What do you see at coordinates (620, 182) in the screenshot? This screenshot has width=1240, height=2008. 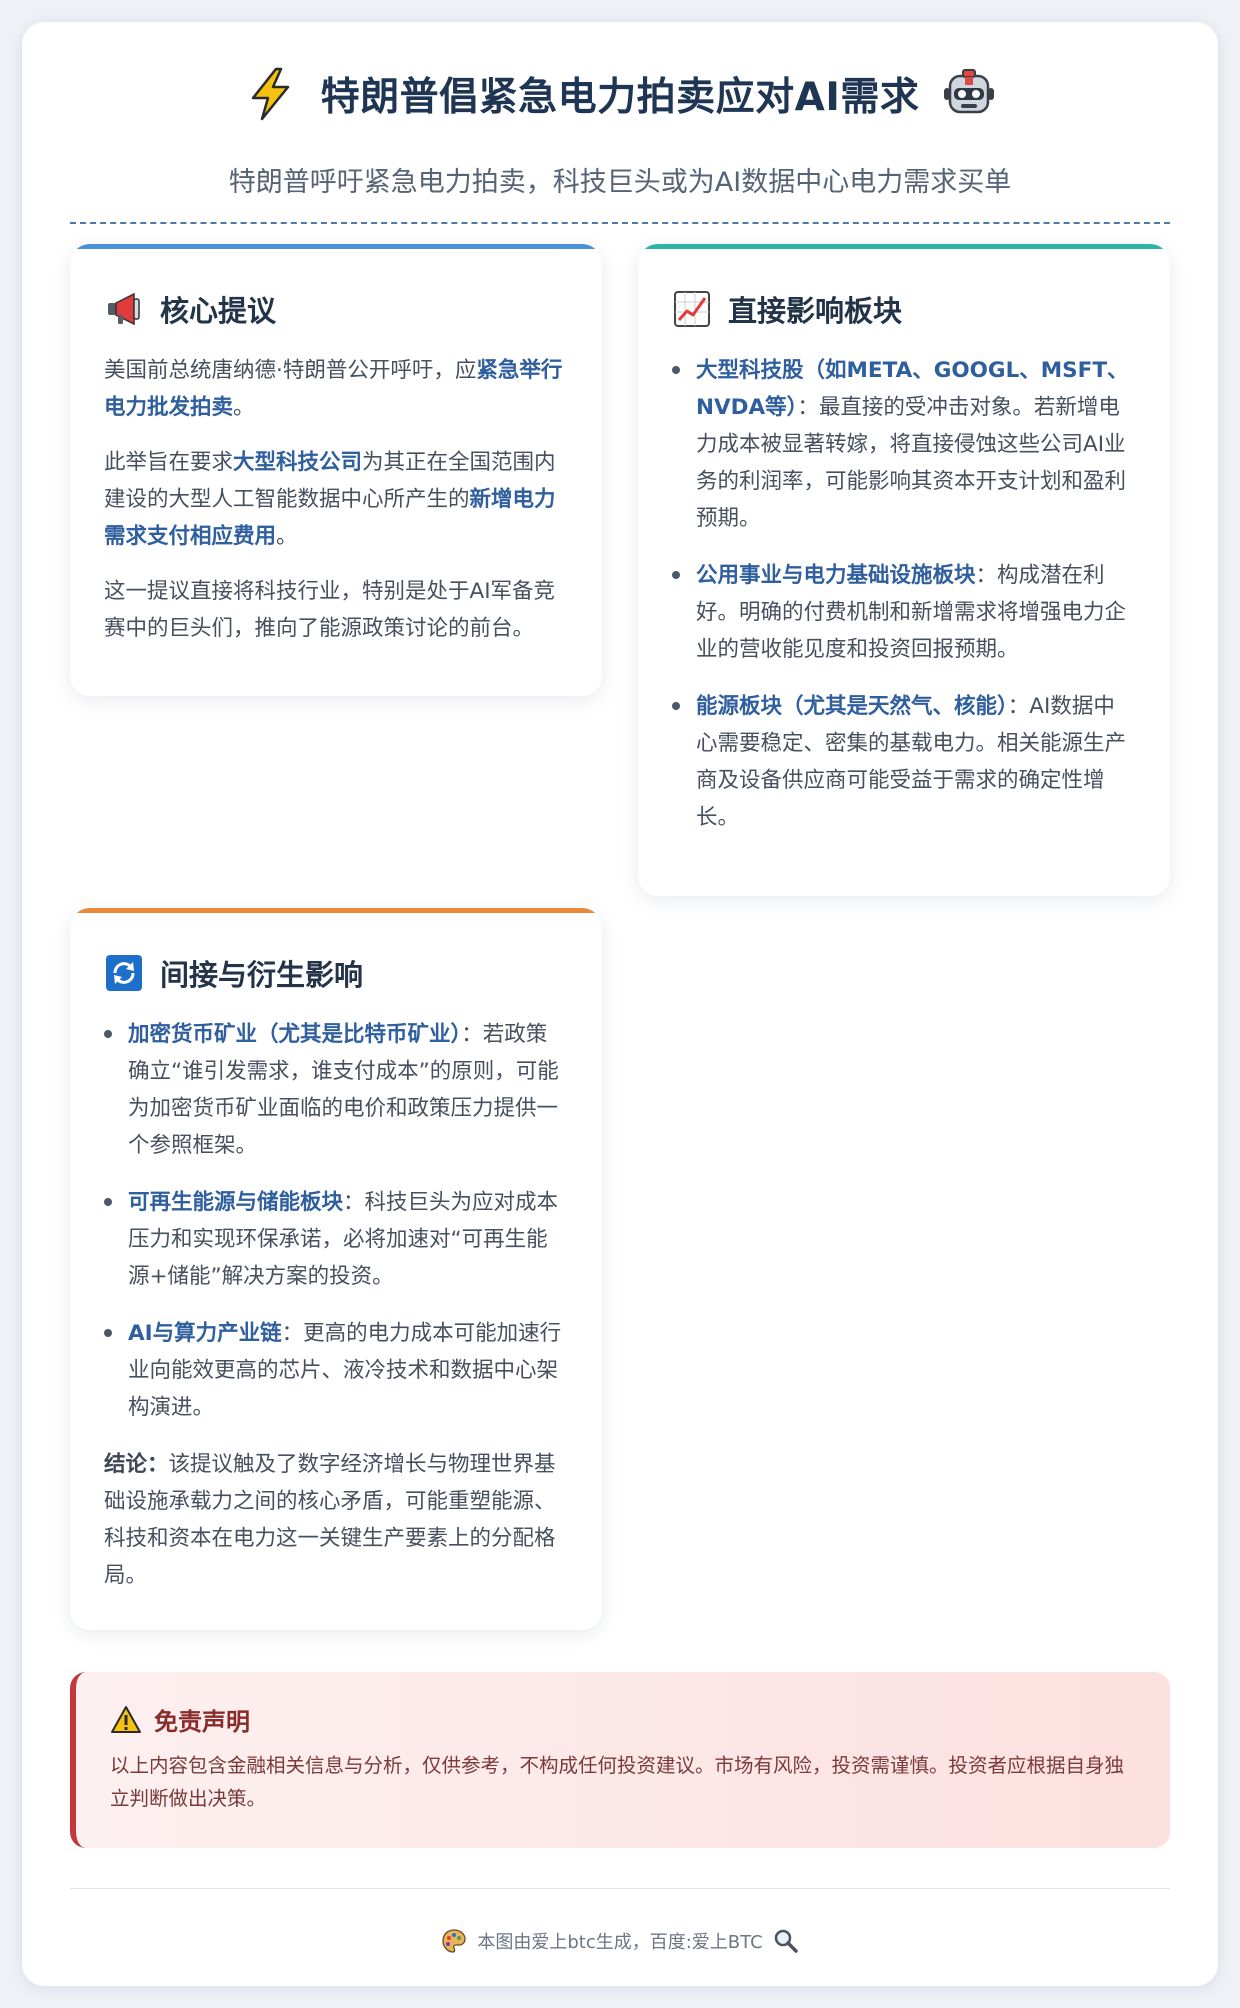 I see `page-subtitle: 特朗普呼吁紧急电力拍卖，科技巨头或为AI数据中心电力需求买单` at bounding box center [620, 182].